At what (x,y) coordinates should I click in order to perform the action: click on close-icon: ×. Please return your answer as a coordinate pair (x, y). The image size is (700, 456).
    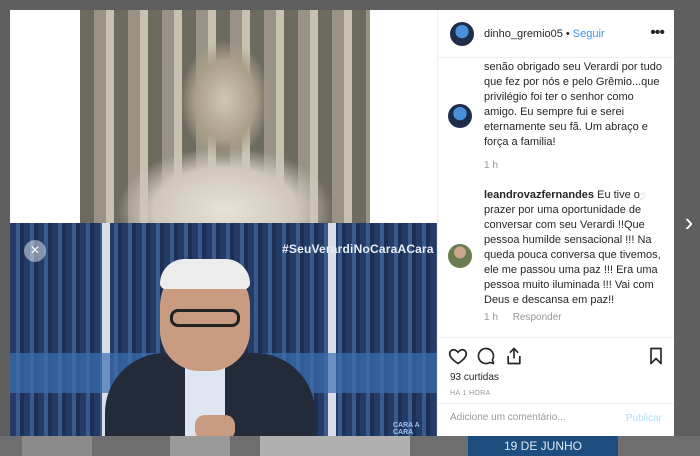
    Looking at the image, I should click on (36, 29).